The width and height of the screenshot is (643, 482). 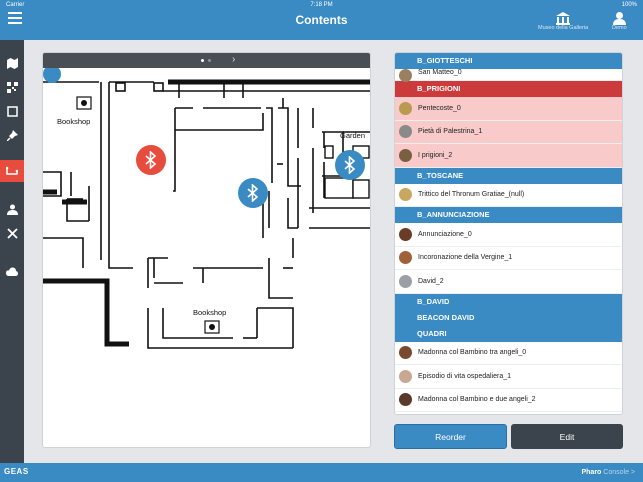 I want to click on museum-button: Museo della Galleria, so click(x=563, y=21).